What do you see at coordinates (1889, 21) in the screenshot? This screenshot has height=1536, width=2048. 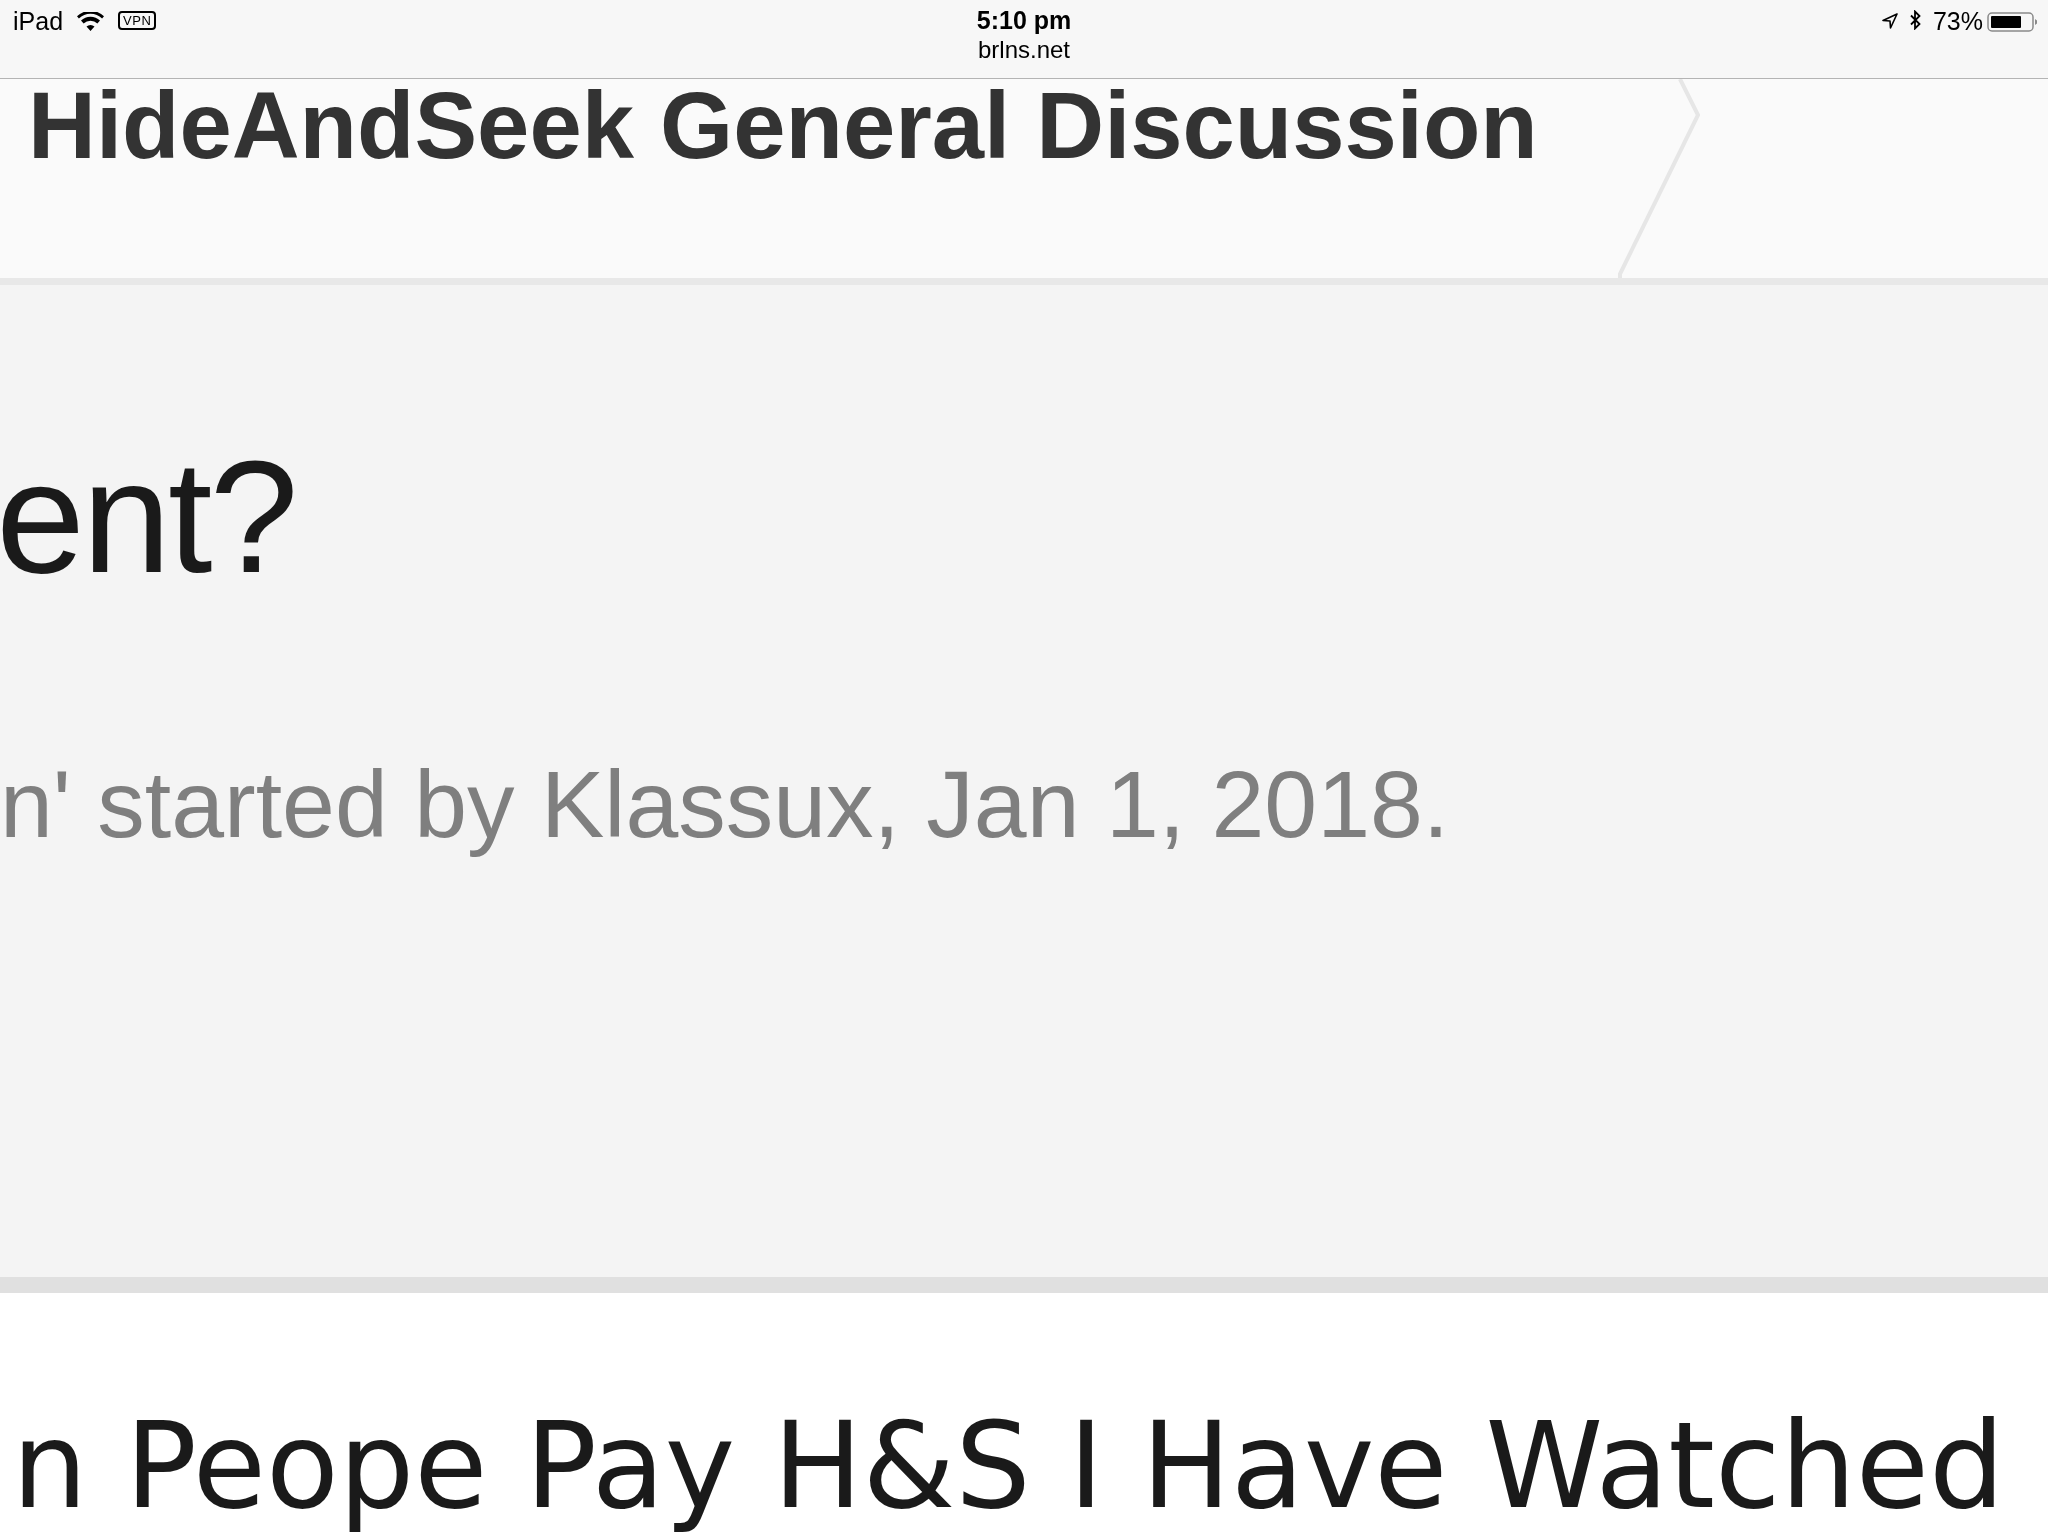 I see `location-arrow-icon` at bounding box center [1889, 21].